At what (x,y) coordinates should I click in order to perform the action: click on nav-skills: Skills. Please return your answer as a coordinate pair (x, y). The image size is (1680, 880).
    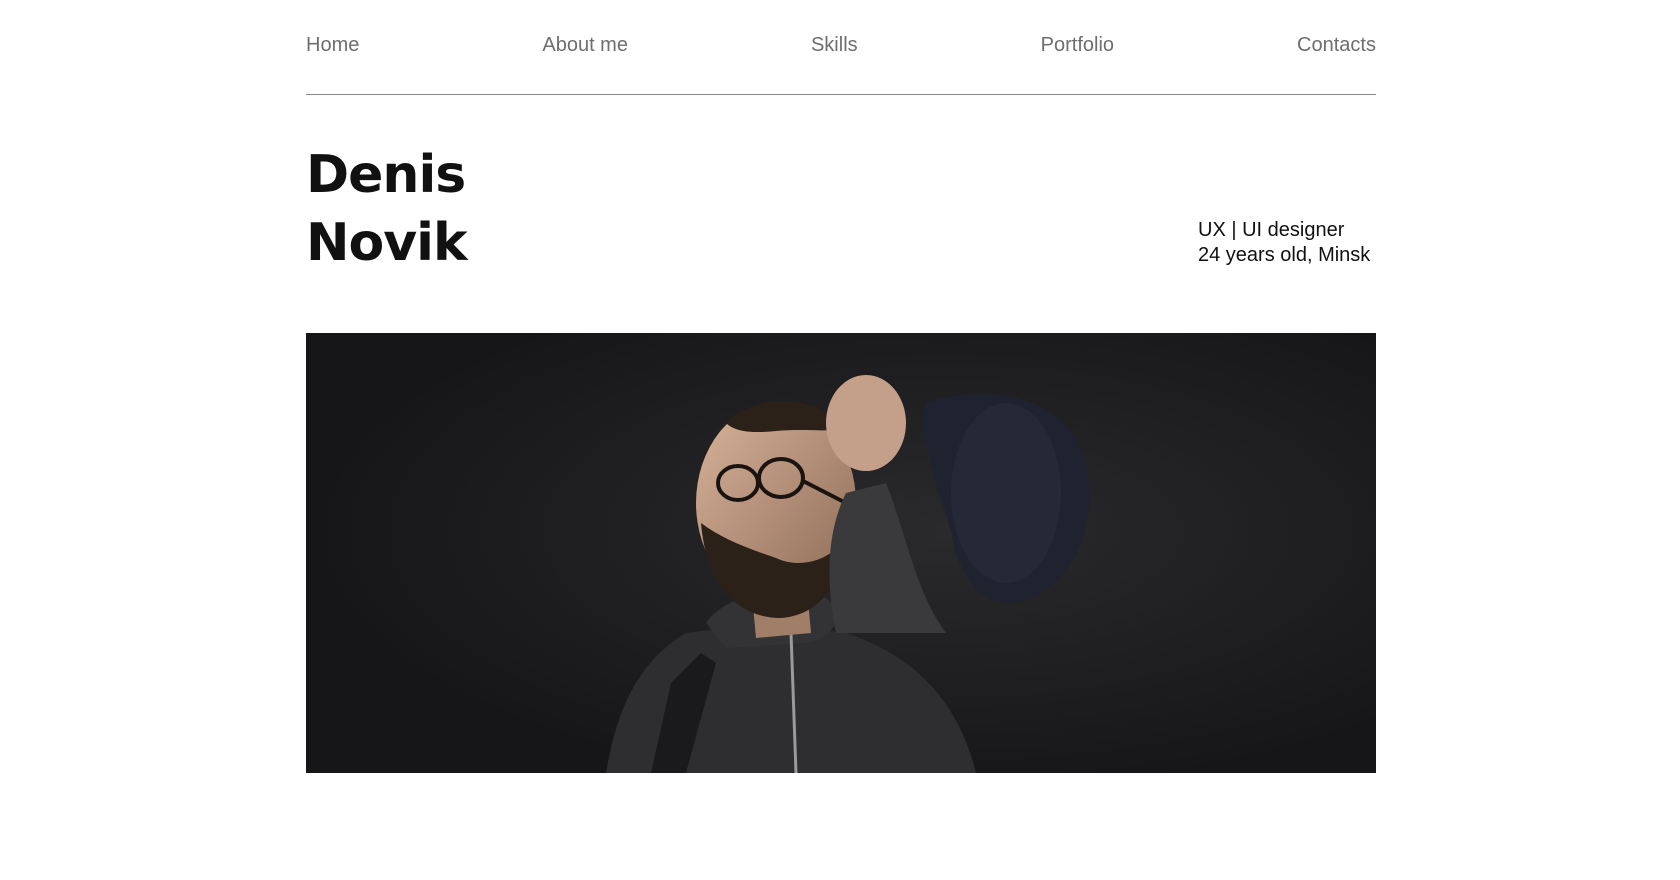
    Looking at the image, I should click on (834, 45).